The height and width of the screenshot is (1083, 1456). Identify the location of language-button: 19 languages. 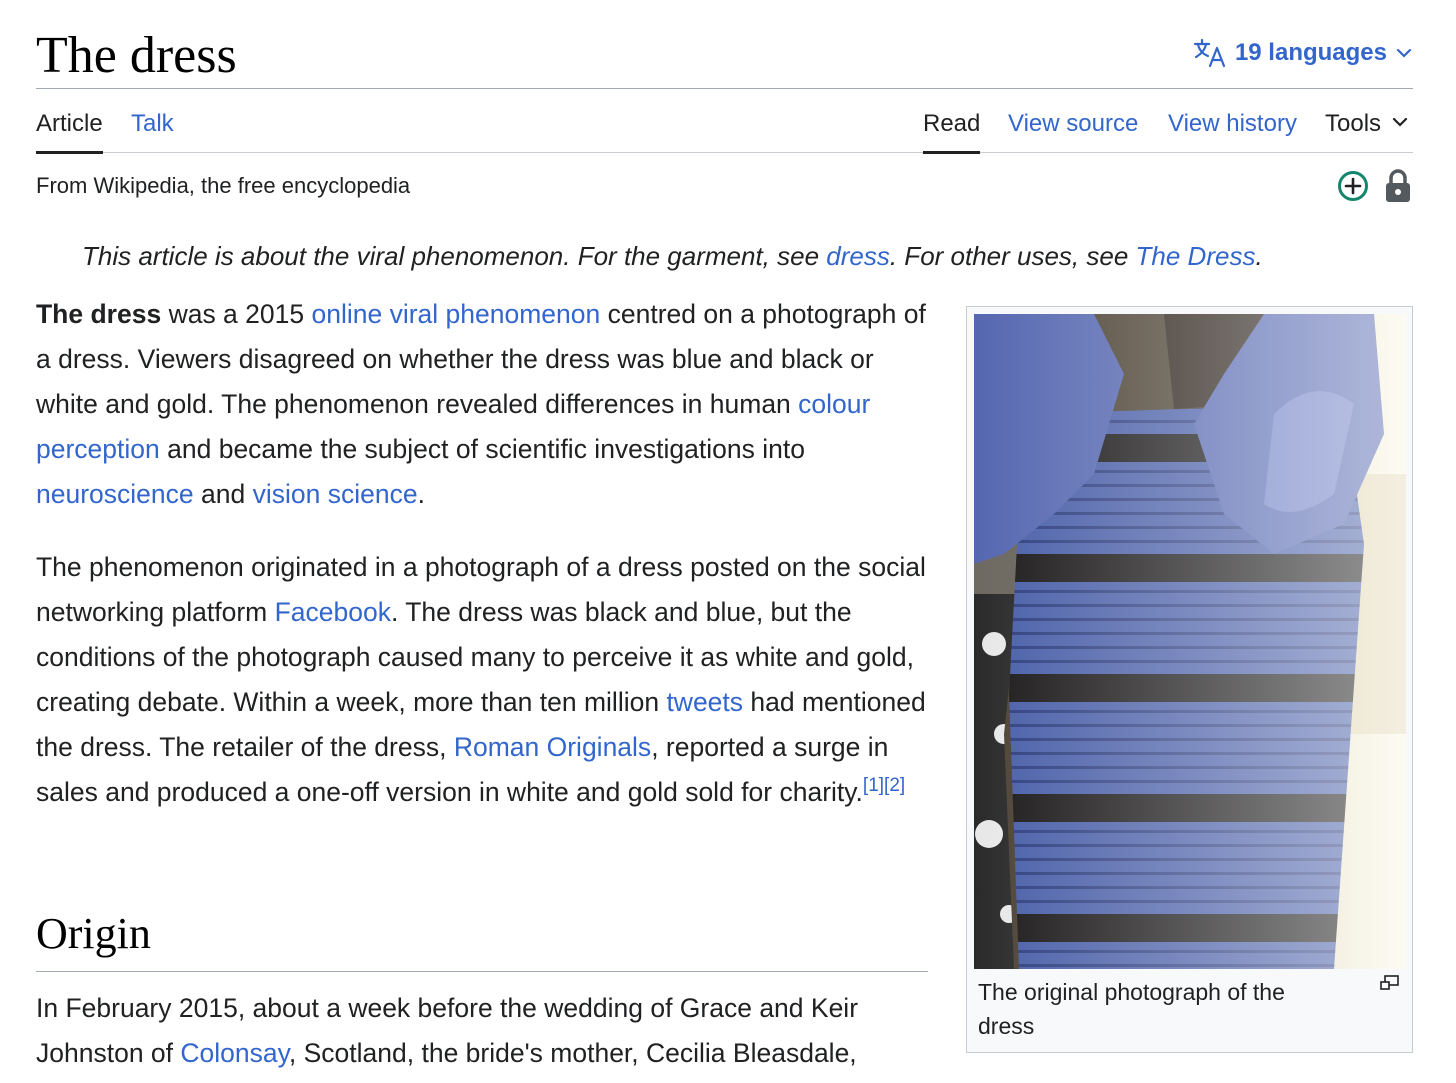
(1303, 53).